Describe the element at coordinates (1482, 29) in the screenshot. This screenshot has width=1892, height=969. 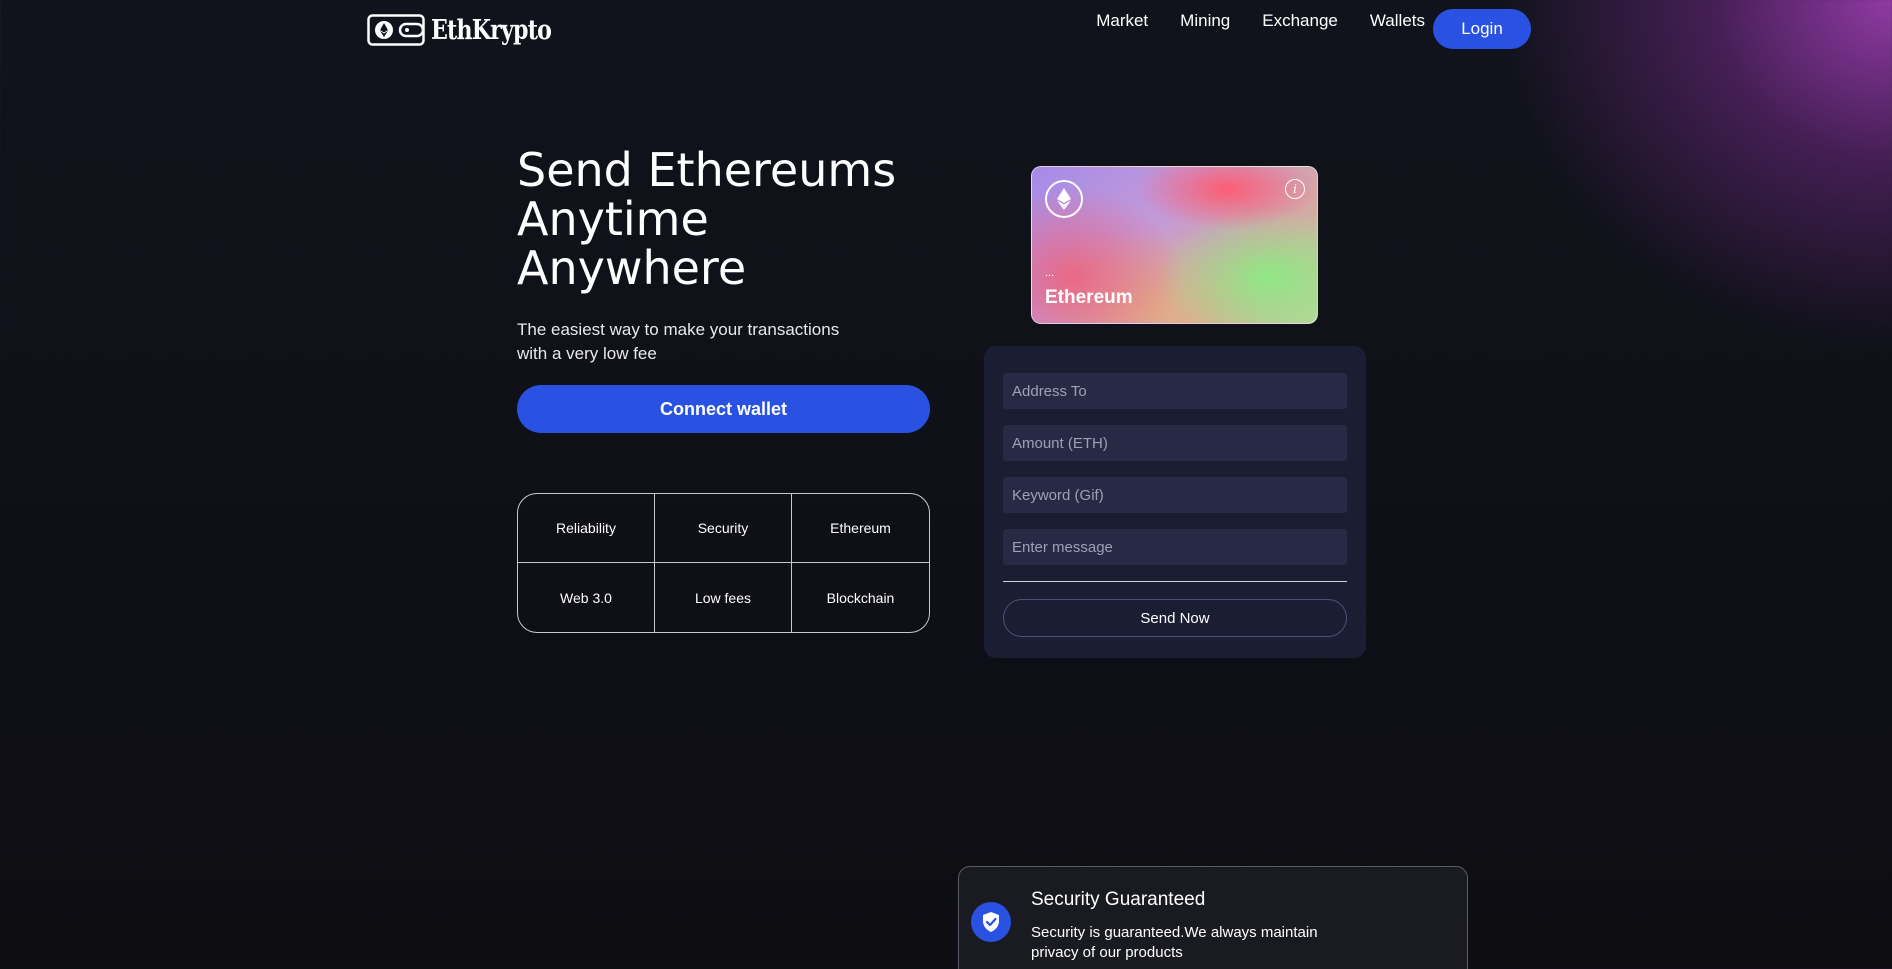
I see `login-button: Login` at that location.